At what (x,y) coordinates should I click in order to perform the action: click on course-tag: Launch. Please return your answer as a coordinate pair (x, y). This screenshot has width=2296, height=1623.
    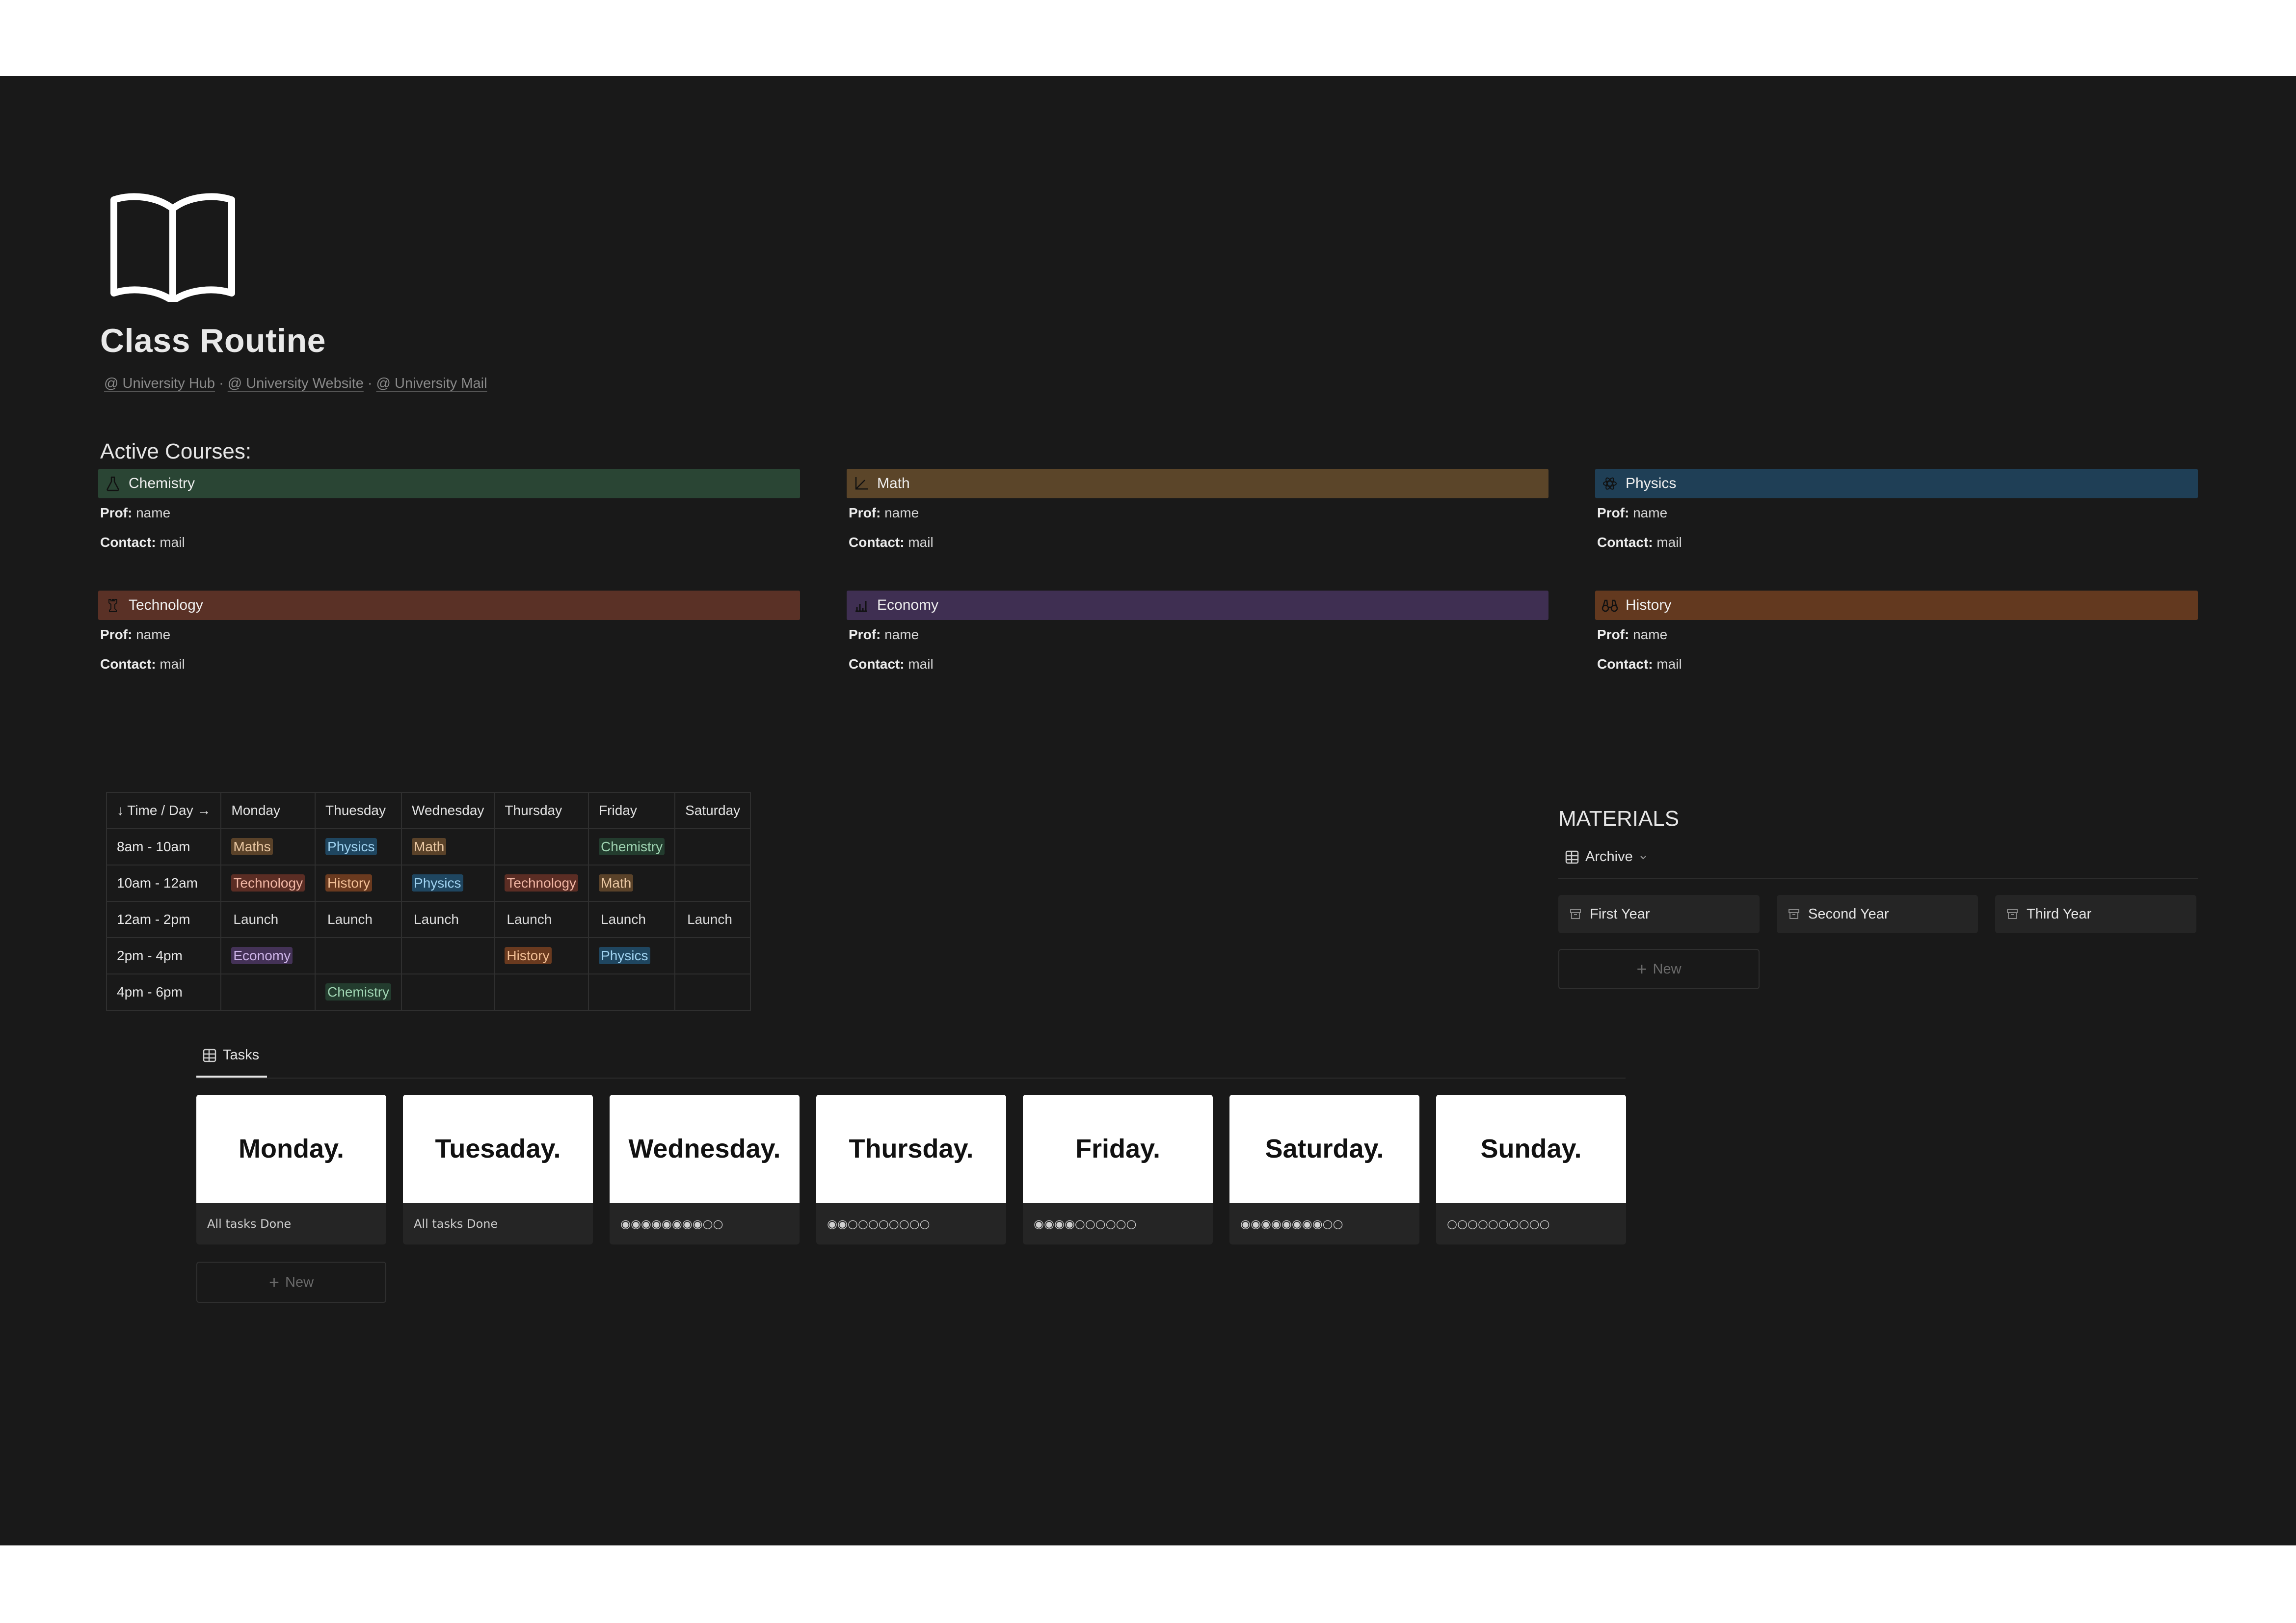
    Looking at the image, I should click on (710, 919).